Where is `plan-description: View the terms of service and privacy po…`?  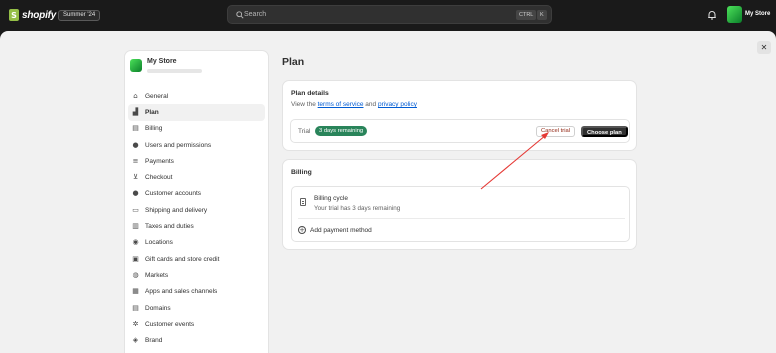
plan-description: View the terms of service and privacy po… is located at coordinates (354, 104).